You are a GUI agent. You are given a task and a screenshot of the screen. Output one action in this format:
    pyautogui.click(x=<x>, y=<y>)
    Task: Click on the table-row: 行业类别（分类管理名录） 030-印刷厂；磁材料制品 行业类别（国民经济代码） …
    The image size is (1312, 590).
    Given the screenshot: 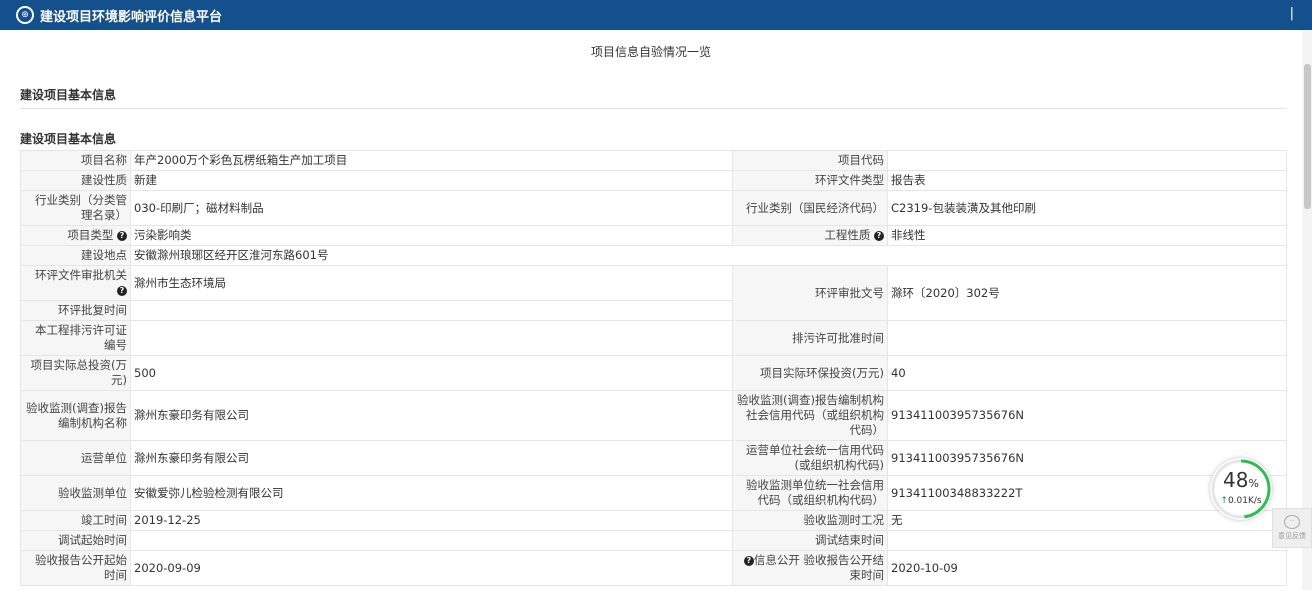 What is the action you would take?
    pyautogui.click(x=653, y=208)
    